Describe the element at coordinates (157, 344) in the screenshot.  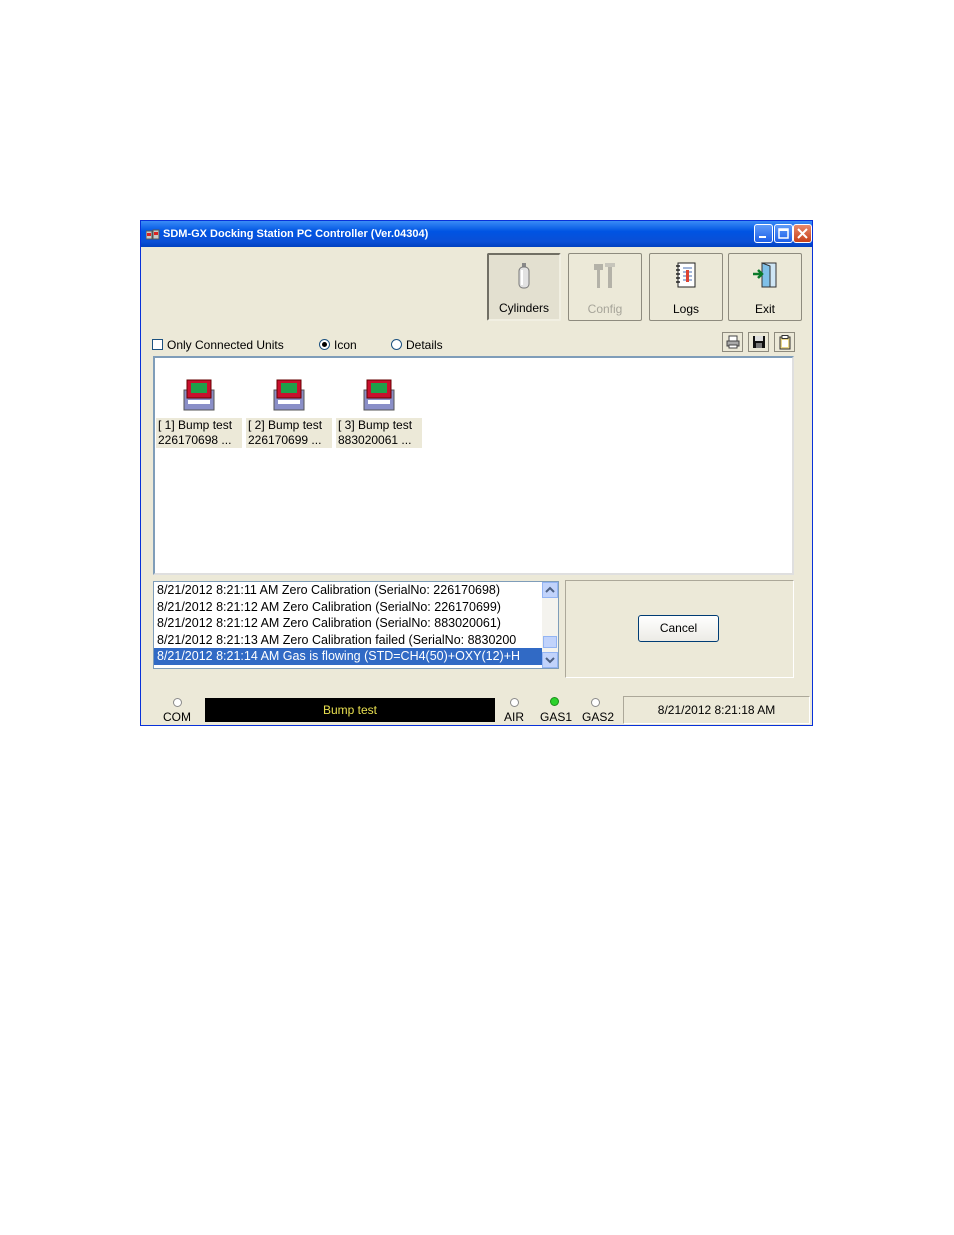
I see `checkbox-box` at that location.